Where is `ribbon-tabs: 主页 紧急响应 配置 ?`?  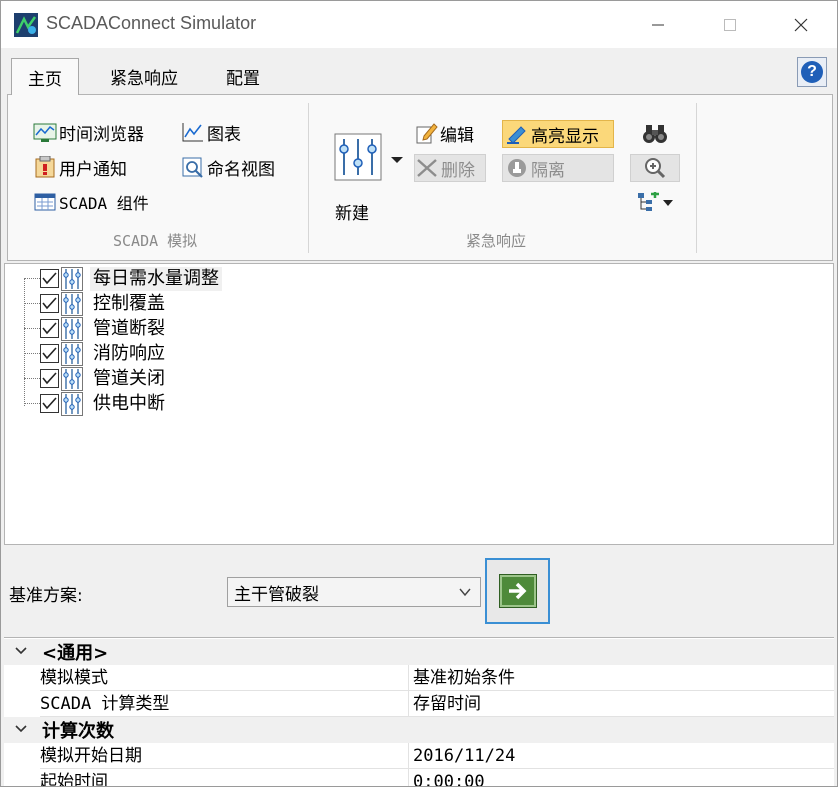
ribbon-tabs: 主页 紧急响应 配置 ? is located at coordinates (419, 71).